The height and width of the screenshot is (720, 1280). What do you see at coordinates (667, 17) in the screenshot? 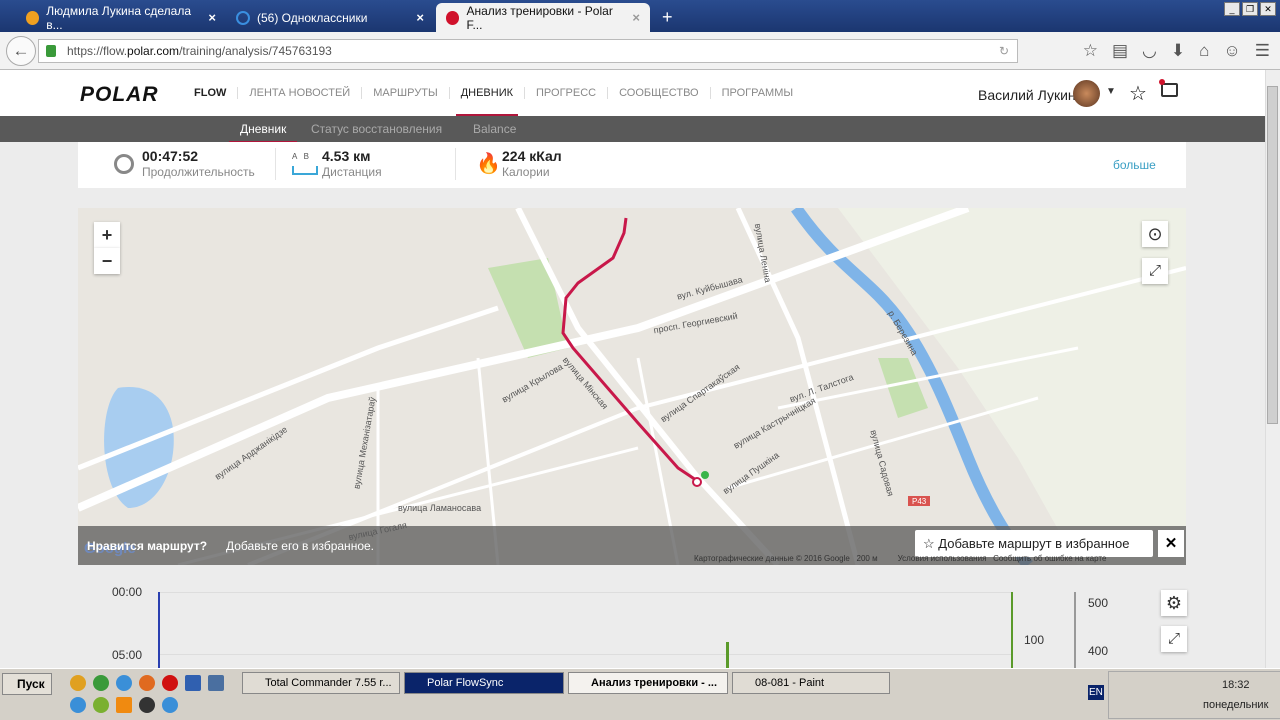
I see `new-tab-button: +` at bounding box center [667, 17].